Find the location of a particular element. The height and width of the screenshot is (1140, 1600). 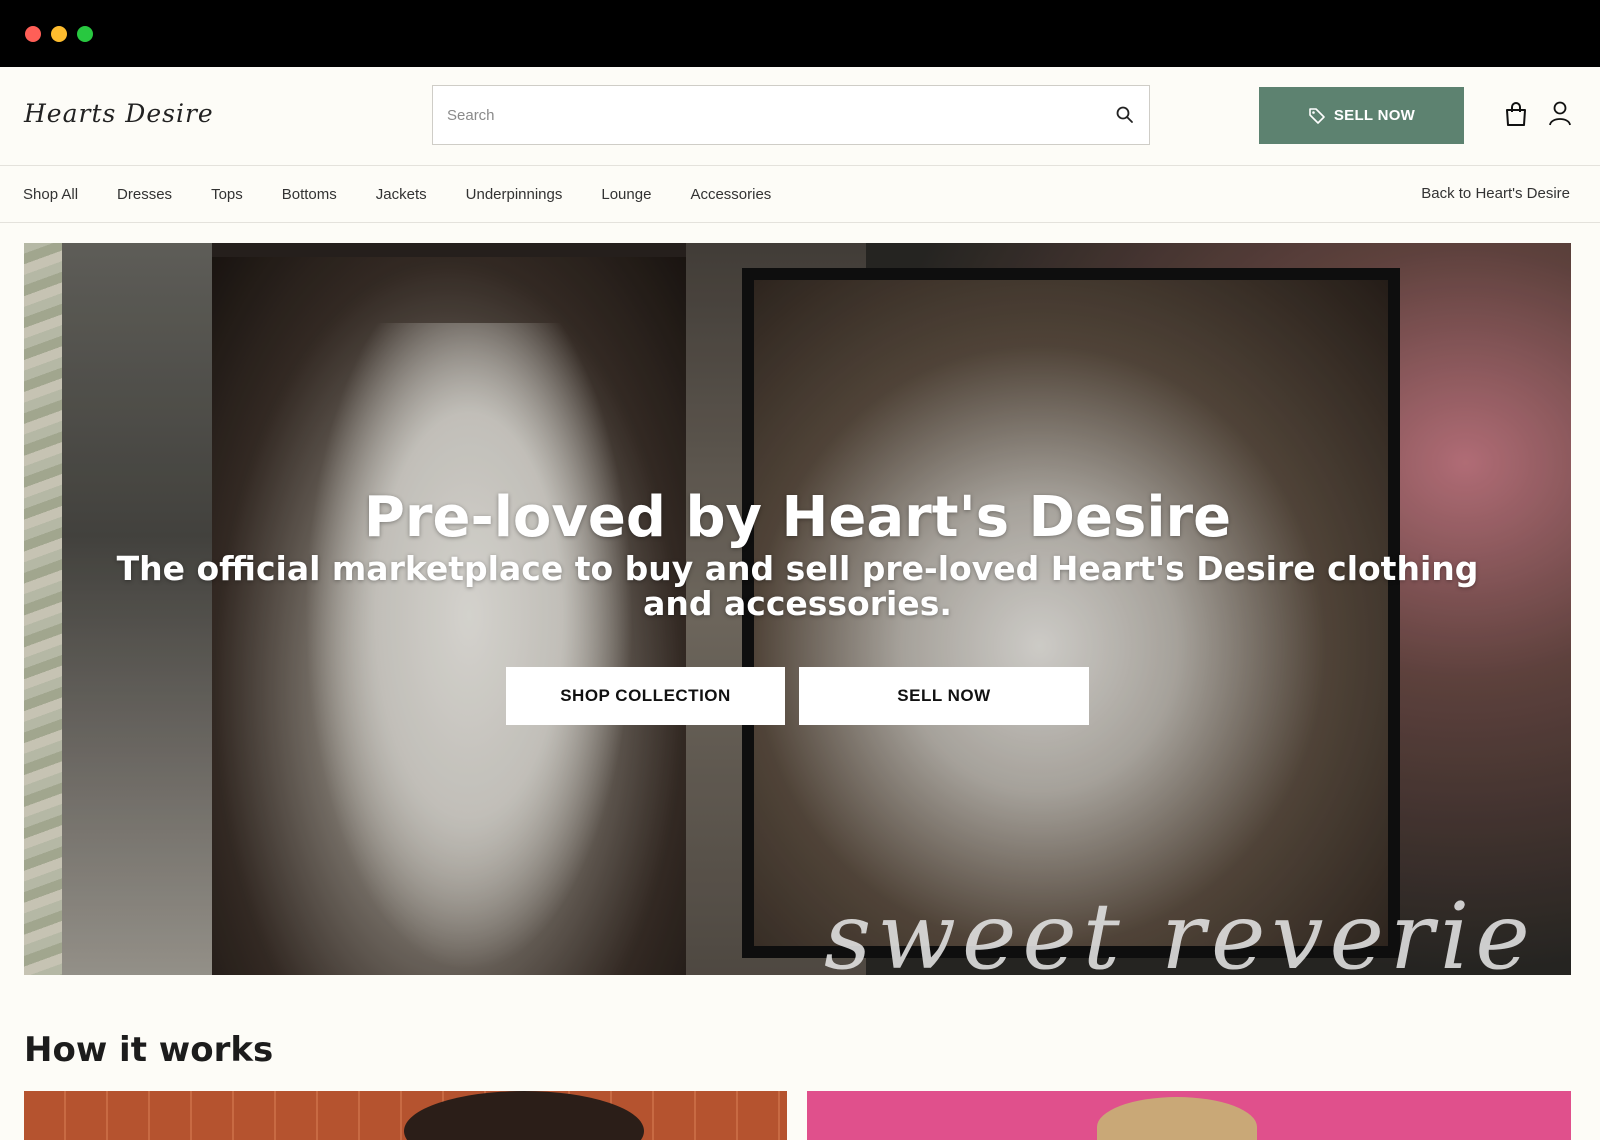

how-it-works-card-left is located at coordinates (405, 1115).